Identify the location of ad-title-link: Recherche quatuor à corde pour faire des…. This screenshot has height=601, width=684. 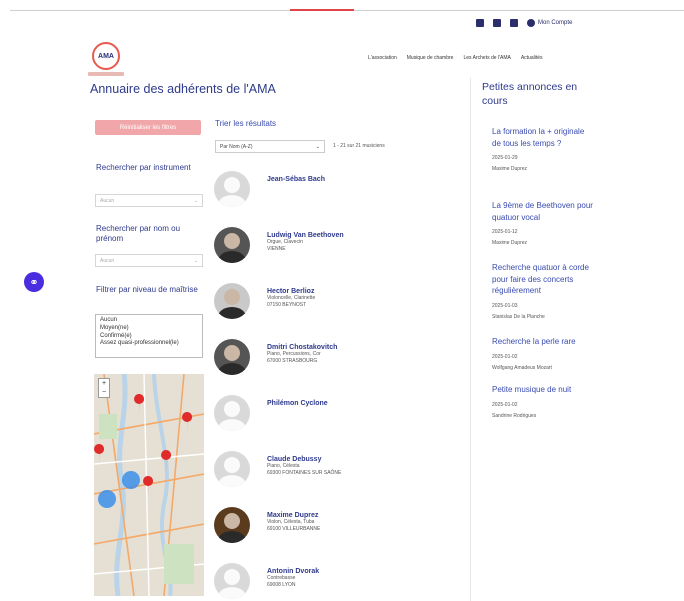
(543, 279).